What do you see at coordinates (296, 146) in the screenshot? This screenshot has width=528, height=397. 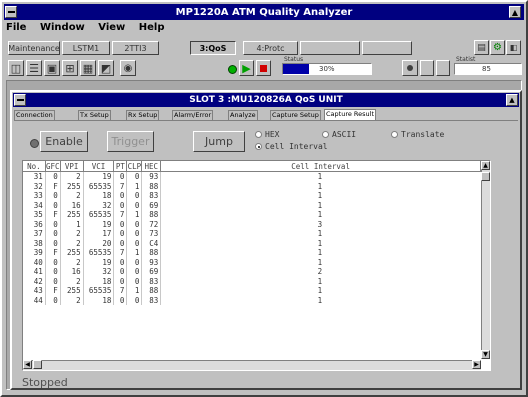 I see `radio-cell-interval-label: Cell Interval` at bounding box center [296, 146].